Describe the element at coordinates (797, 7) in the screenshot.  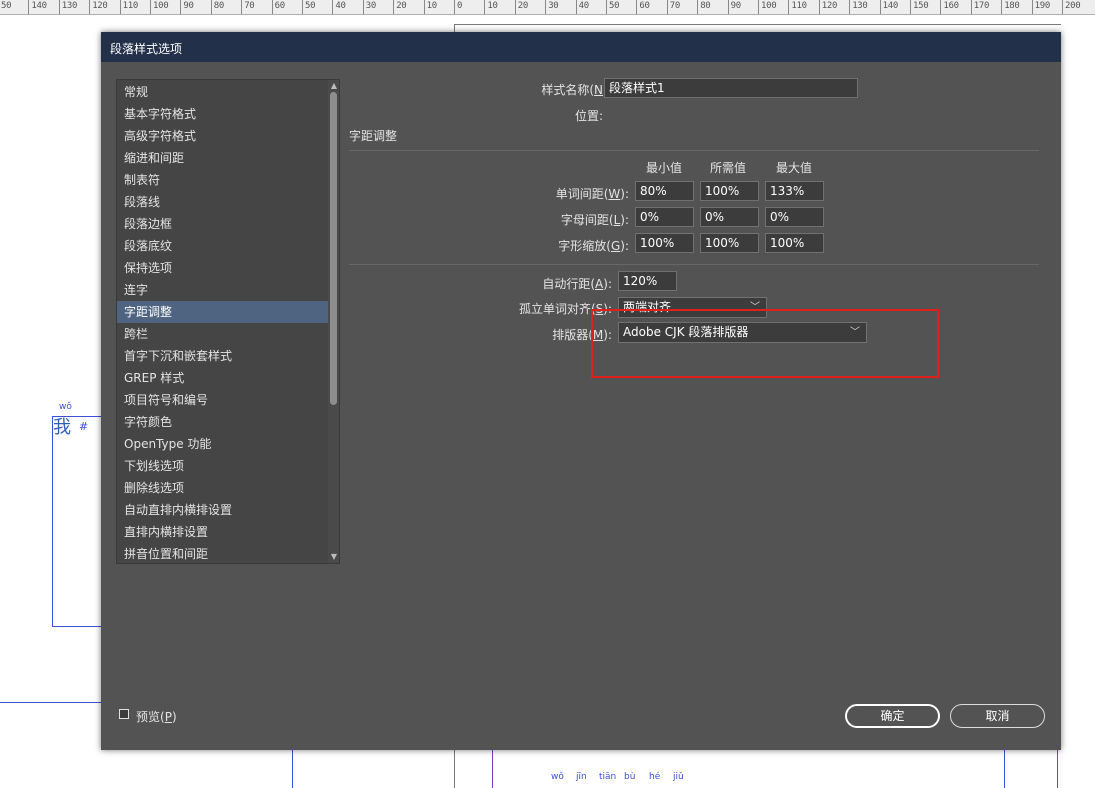
I see `ruler-tick: 110` at that location.